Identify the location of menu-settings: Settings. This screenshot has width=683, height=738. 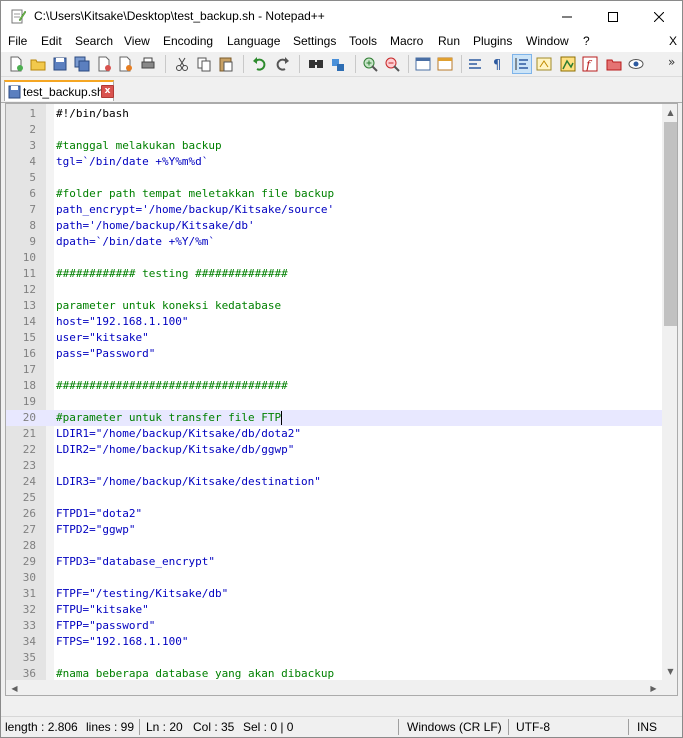
(314, 41).